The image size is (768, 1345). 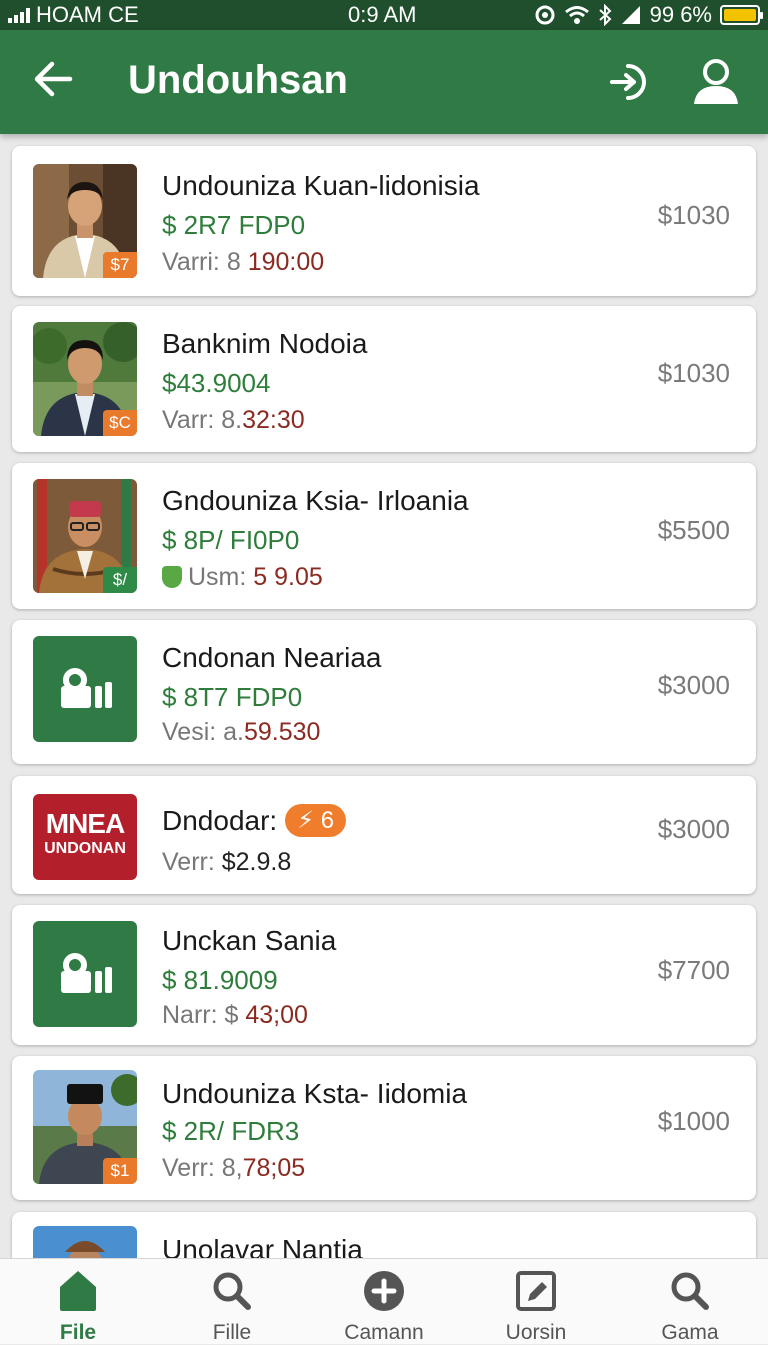 What do you see at coordinates (85, 1127) in the screenshot?
I see `person-photo: $1` at bounding box center [85, 1127].